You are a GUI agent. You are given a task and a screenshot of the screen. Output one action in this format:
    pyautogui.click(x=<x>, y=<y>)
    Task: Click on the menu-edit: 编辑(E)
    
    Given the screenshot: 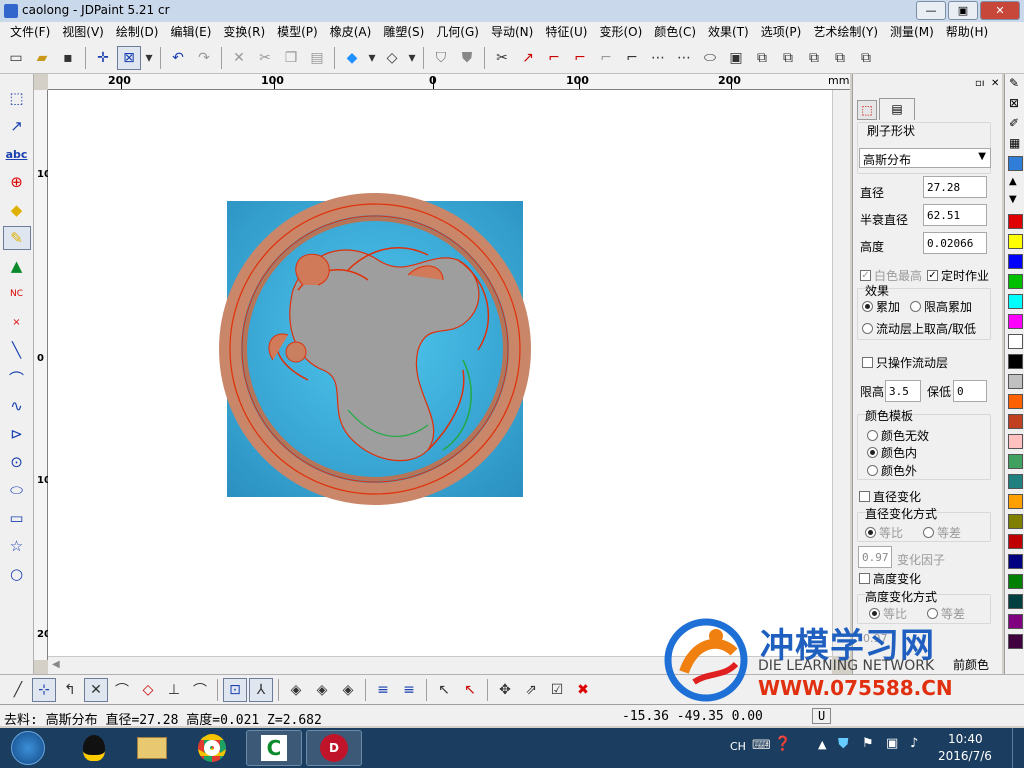 What is the action you would take?
    pyautogui.click(x=190, y=32)
    